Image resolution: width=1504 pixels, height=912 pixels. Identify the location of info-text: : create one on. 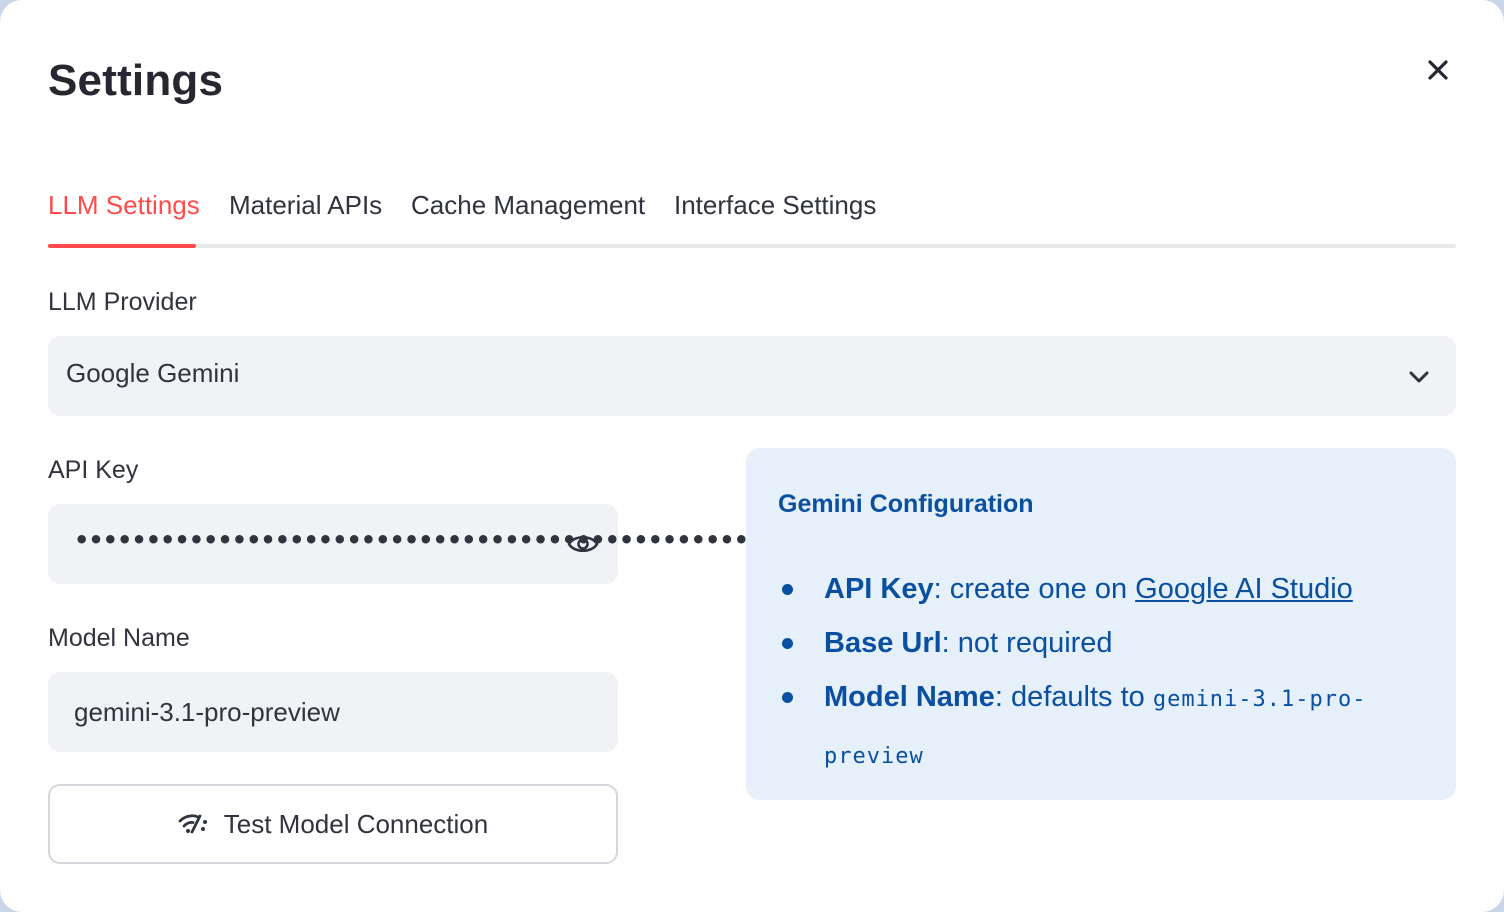
(1034, 589).